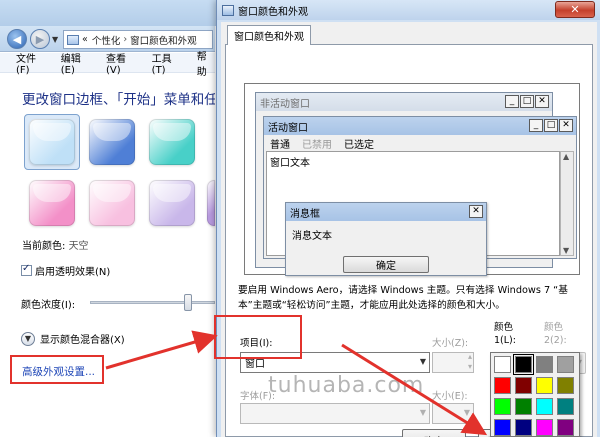 The height and width of the screenshot is (437, 600). What do you see at coordinates (76, 63) in the screenshot?
I see `menu-edit: 编辑(E)` at bounding box center [76, 63].